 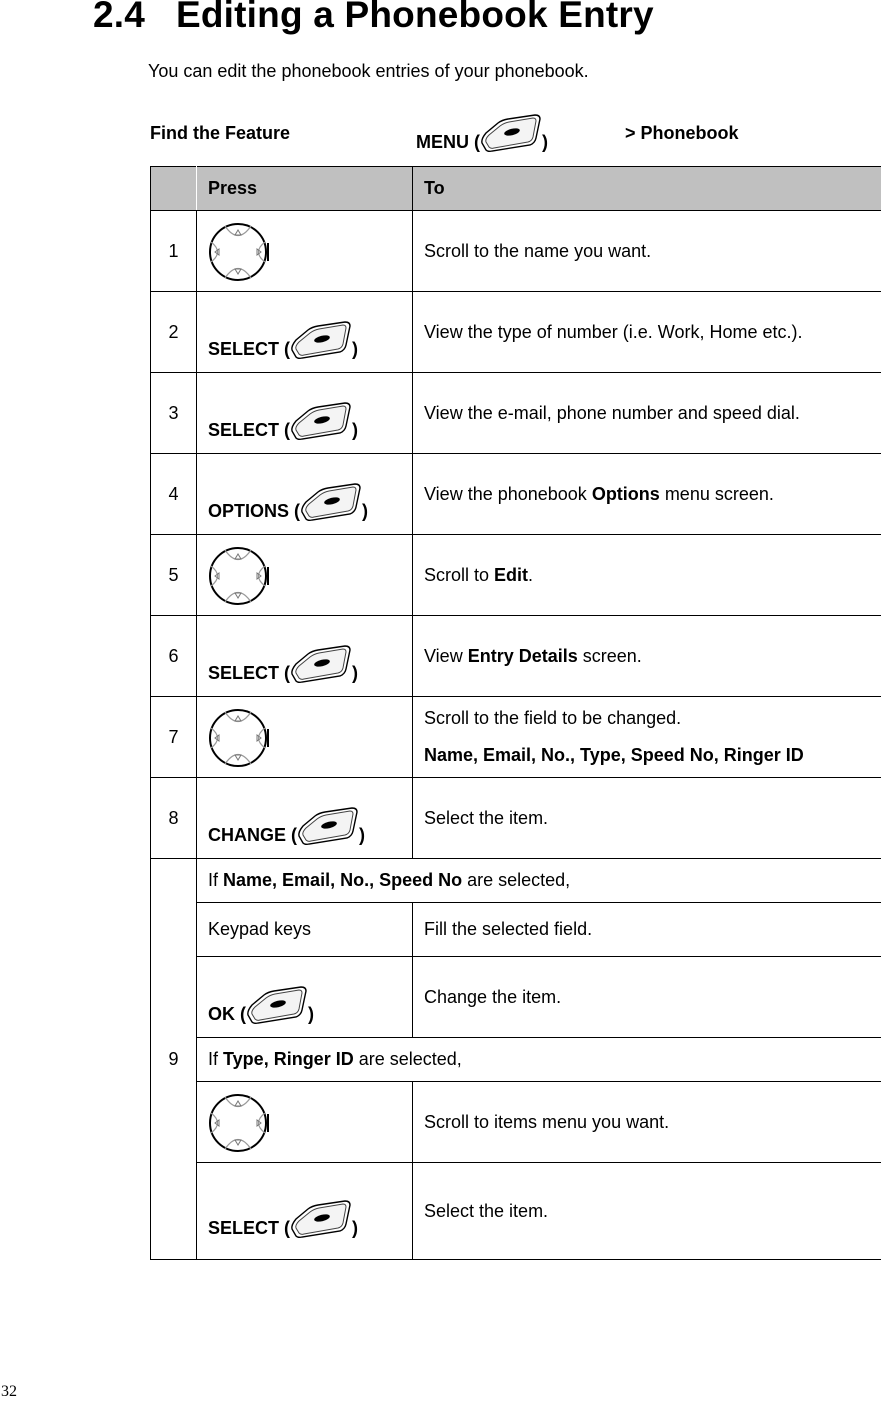 I want to click on key-label: OK (, so click(x=227, y=1014).